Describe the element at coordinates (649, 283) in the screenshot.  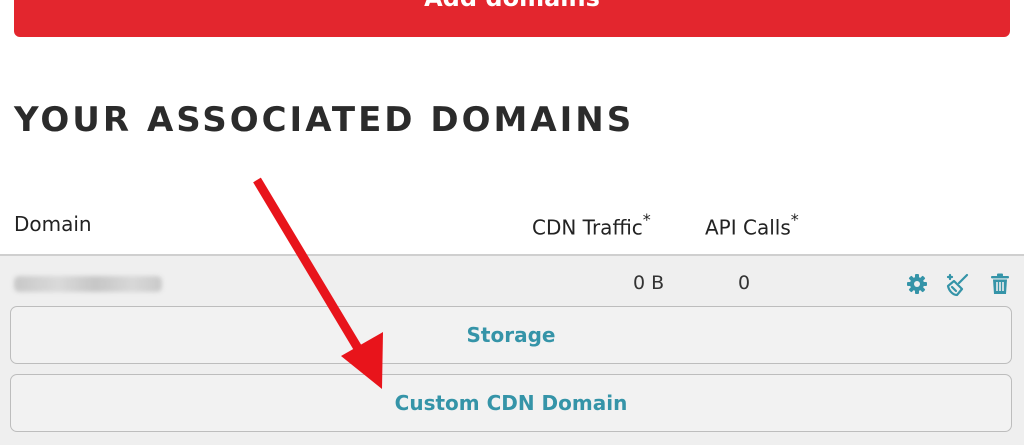
I see `cdn-traffic-value: 0 B` at that location.